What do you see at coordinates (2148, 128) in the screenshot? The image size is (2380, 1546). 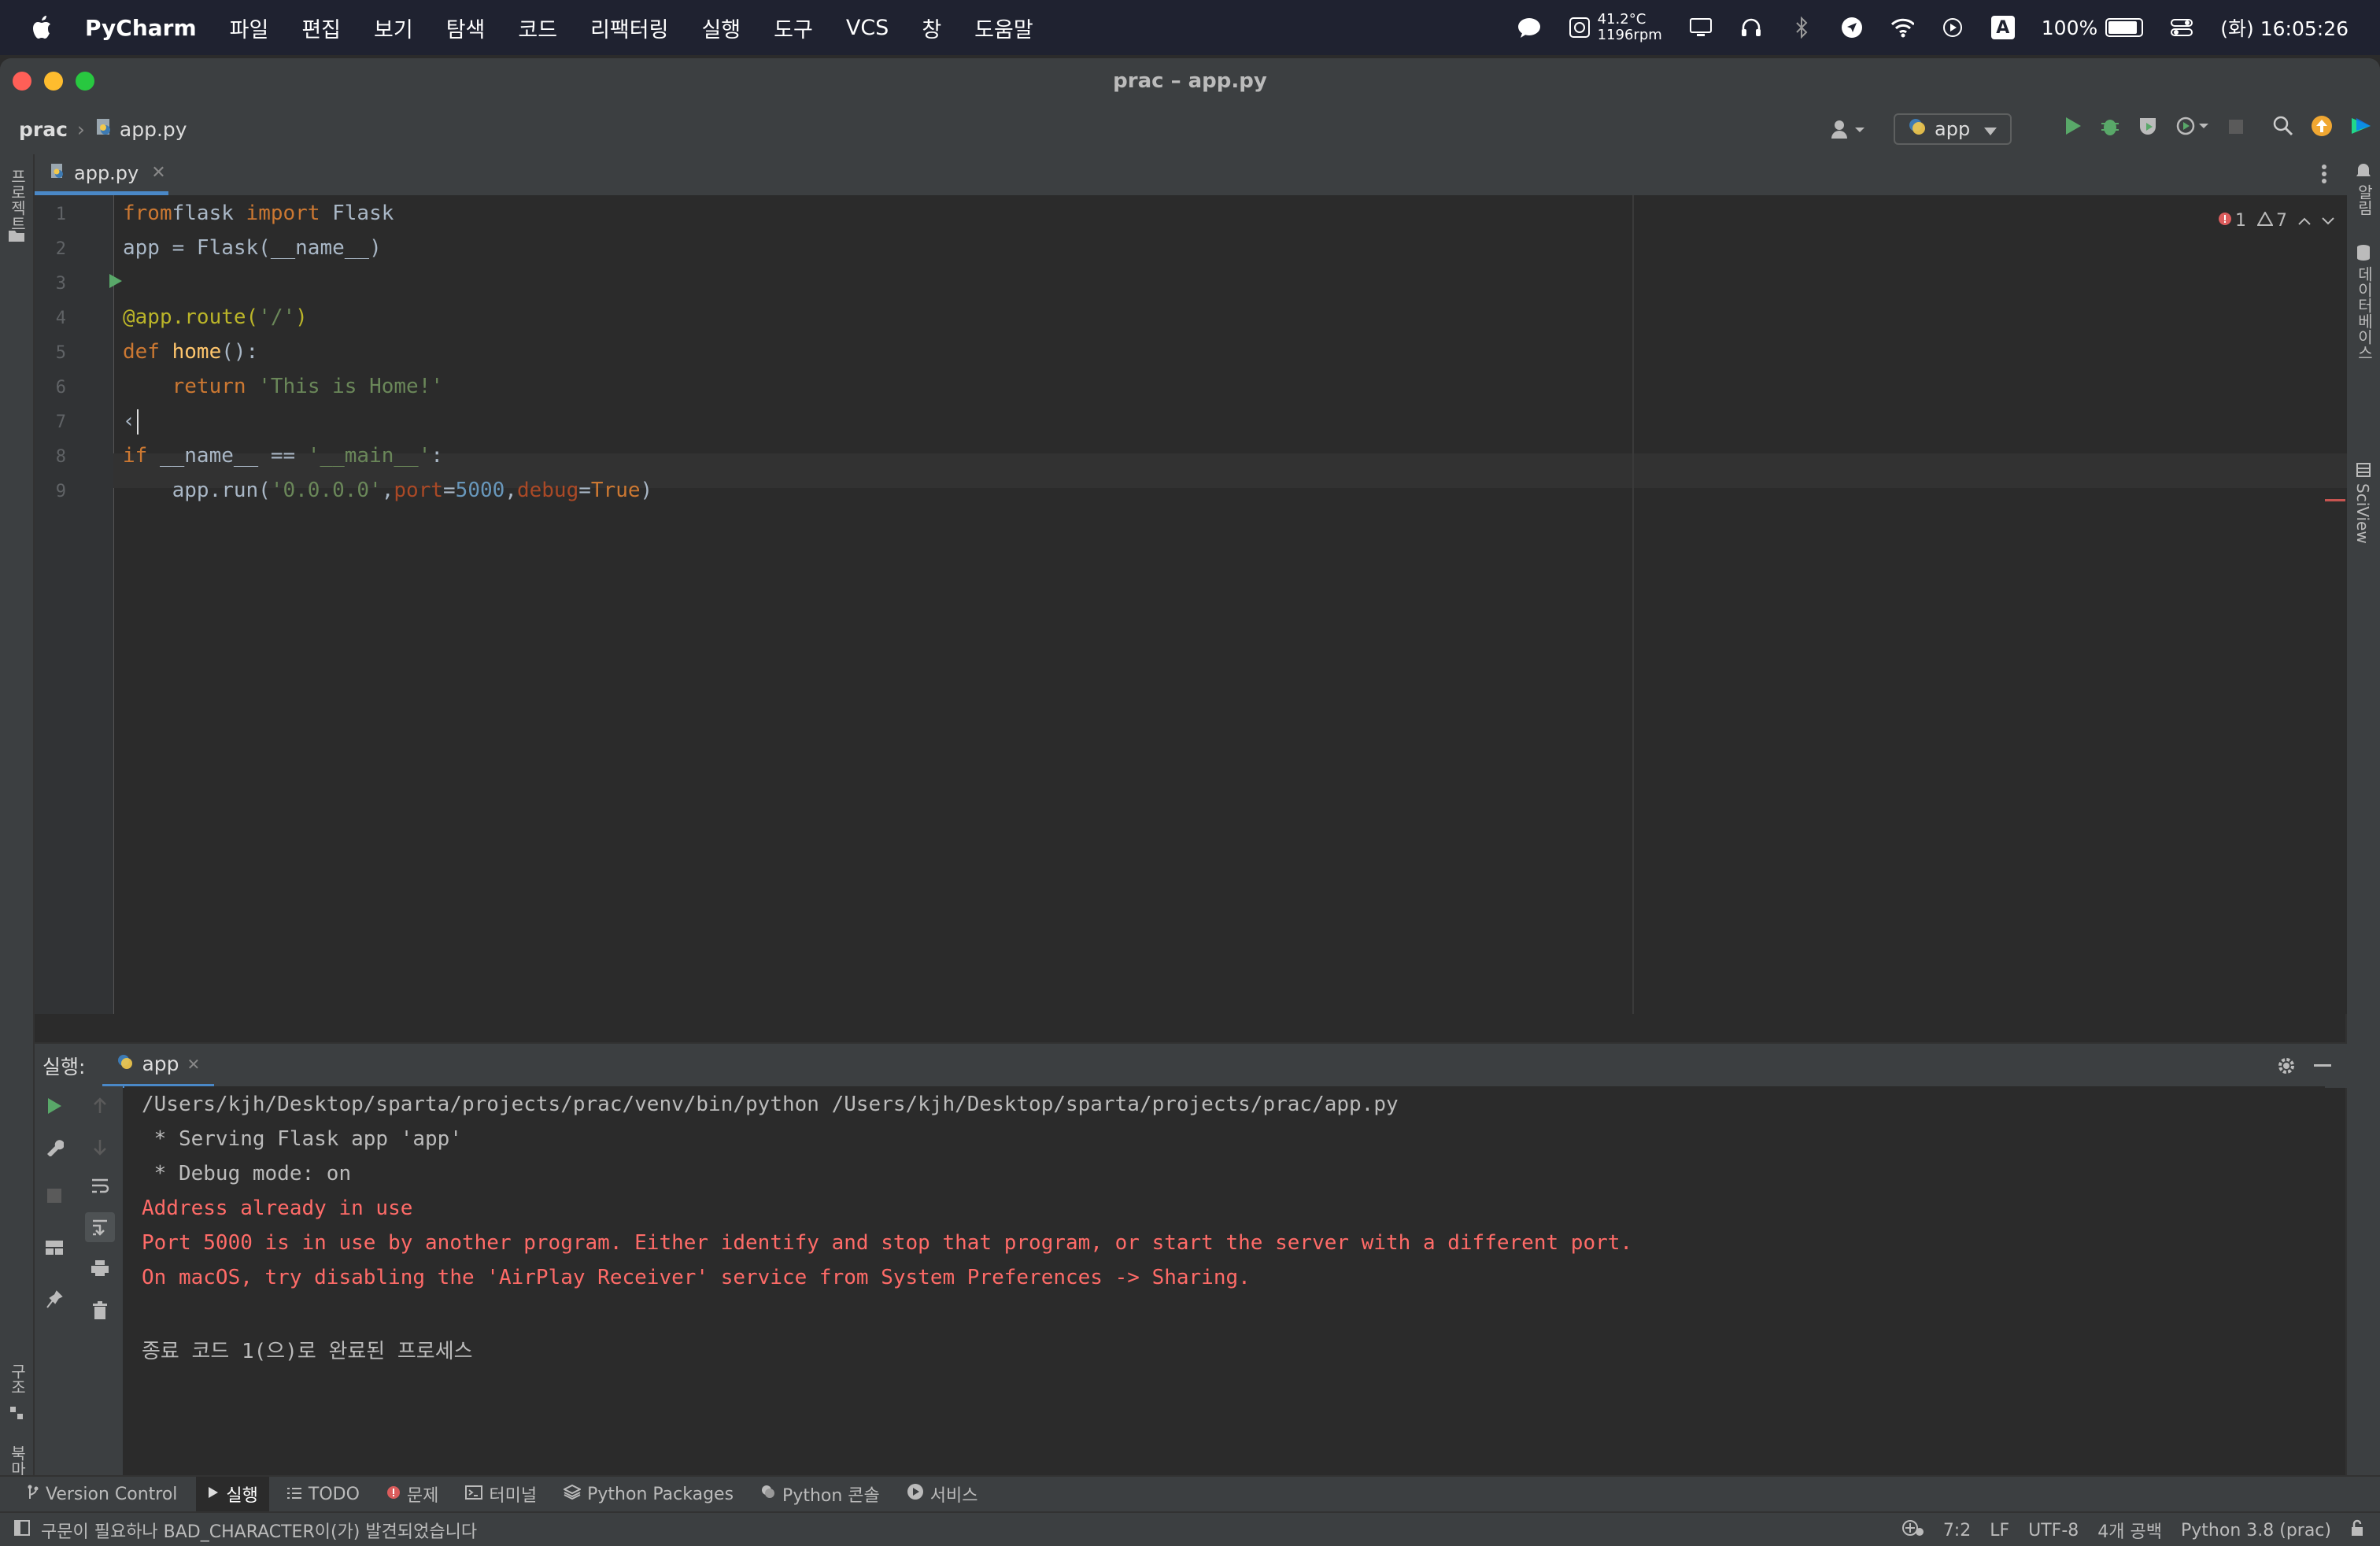 I see `coverage-icon` at bounding box center [2148, 128].